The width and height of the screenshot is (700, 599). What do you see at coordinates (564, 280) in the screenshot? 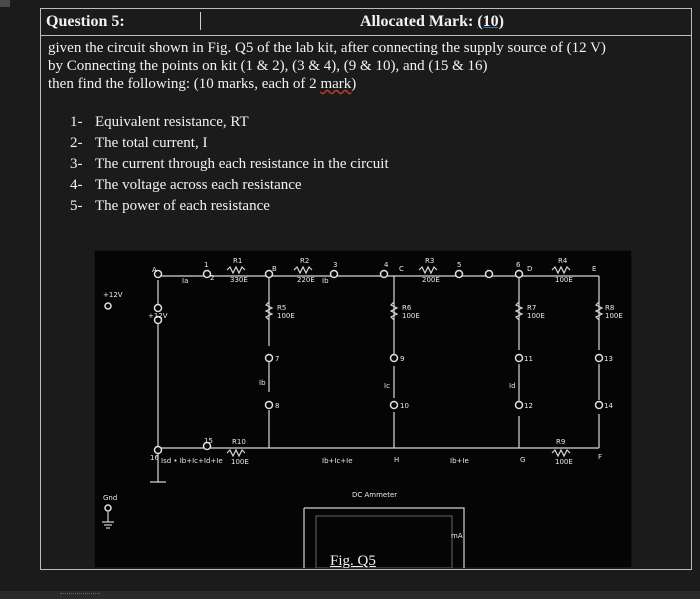
I see `r4-value: 100E` at bounding box center [564, 280].